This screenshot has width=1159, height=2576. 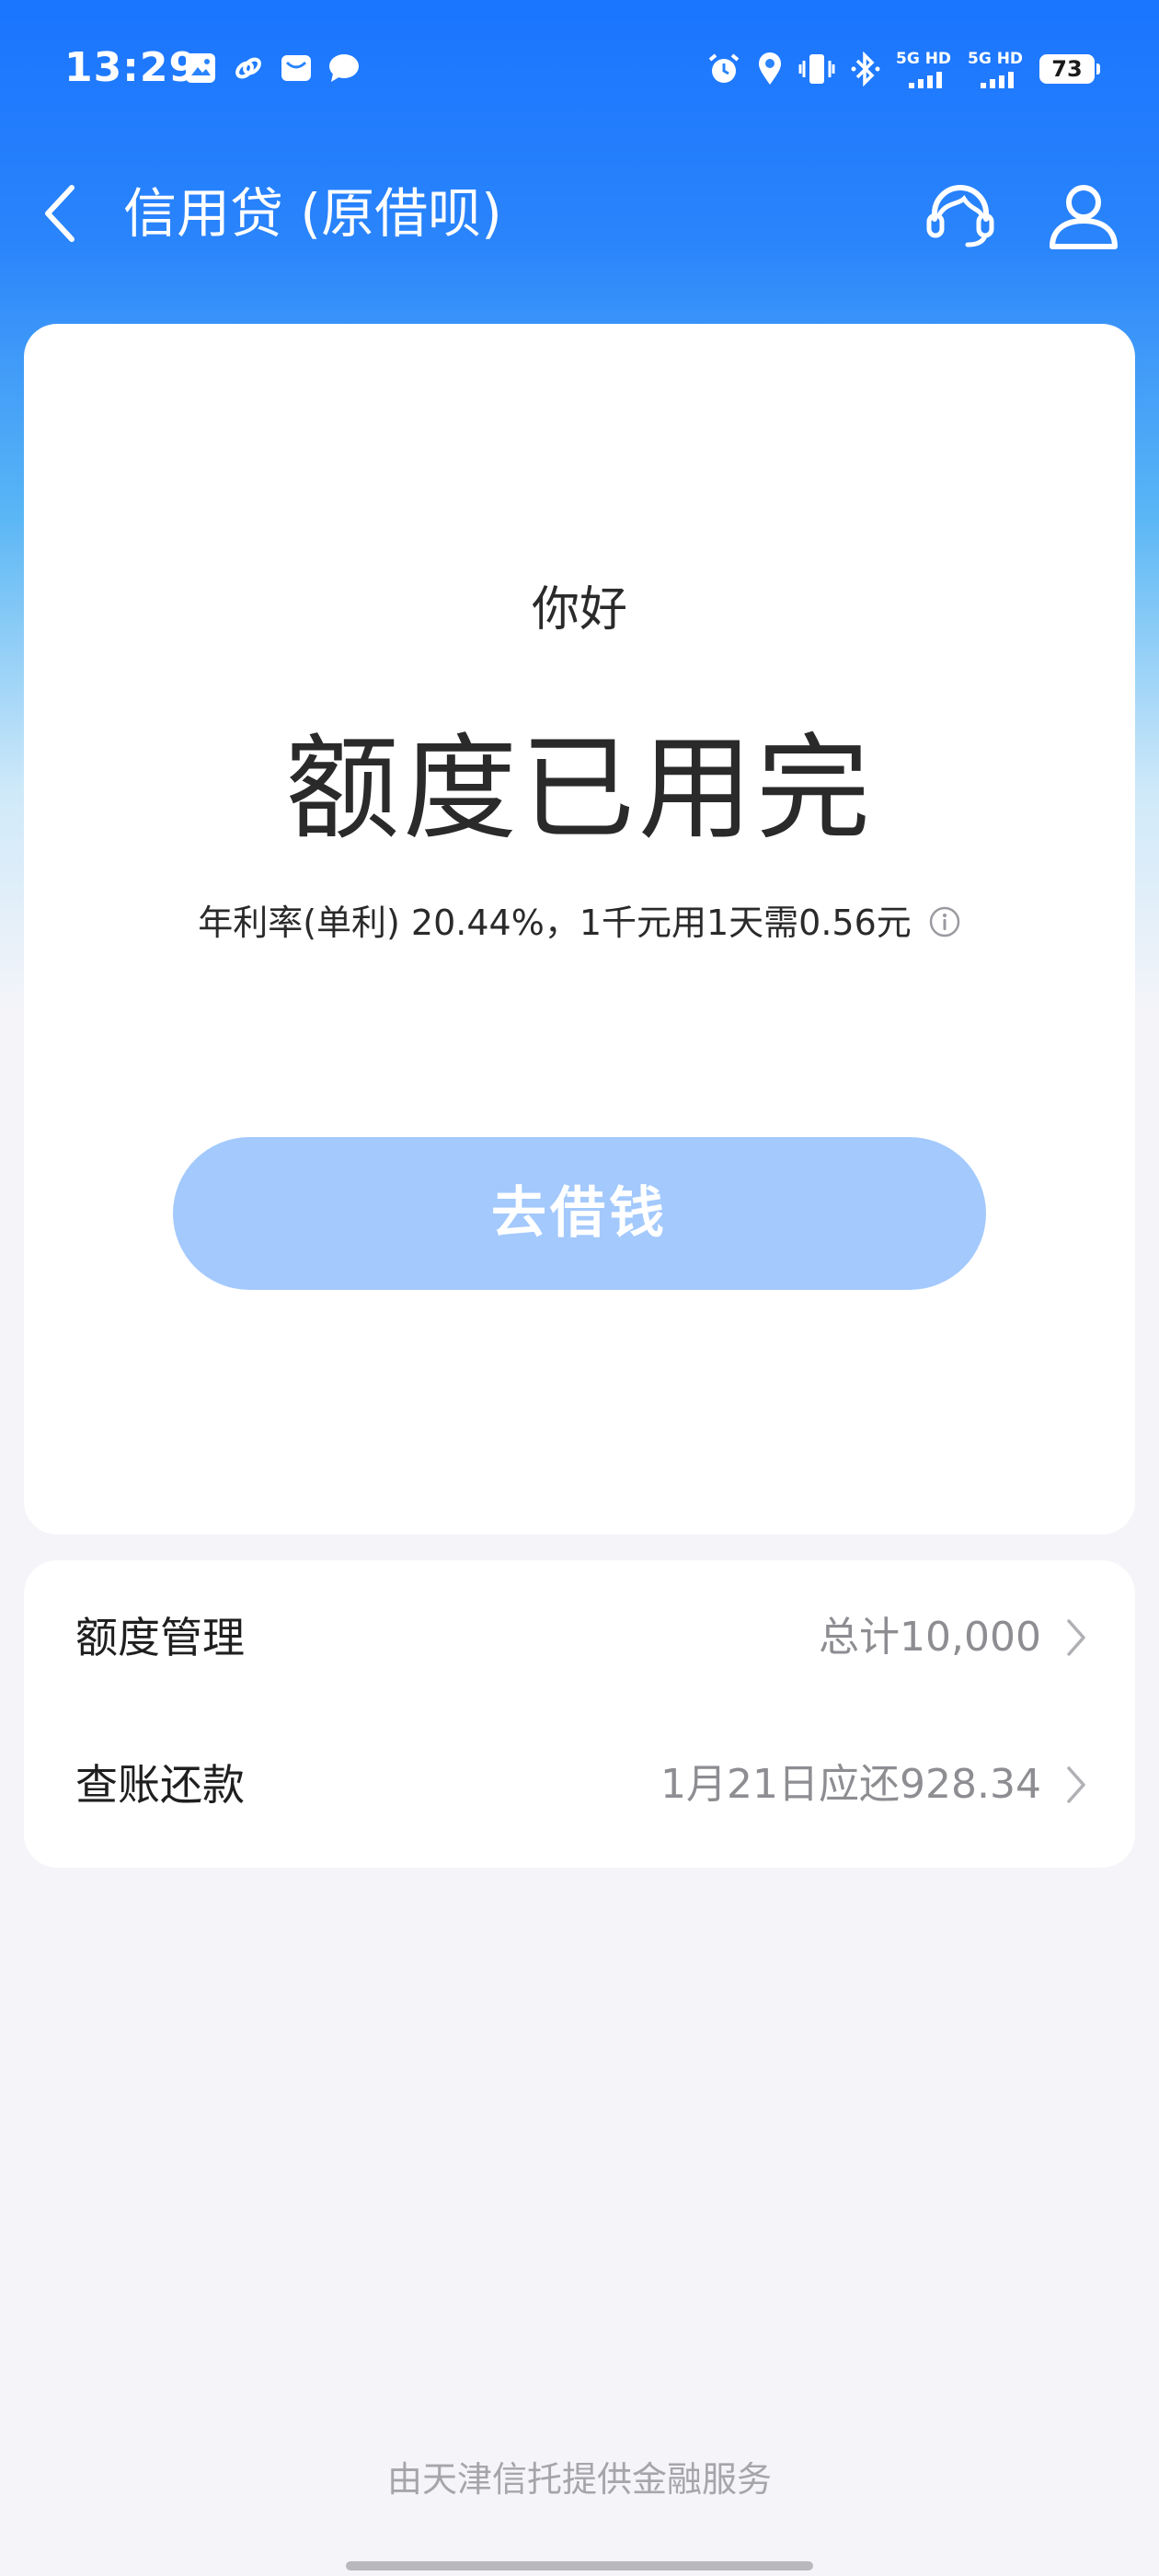 What do you see at coordinates (579, 1784) in the screenshot?
I see `bill-repayment-row: 查账还款 1月21日应还928.34` at bounding box center [579, 1784].